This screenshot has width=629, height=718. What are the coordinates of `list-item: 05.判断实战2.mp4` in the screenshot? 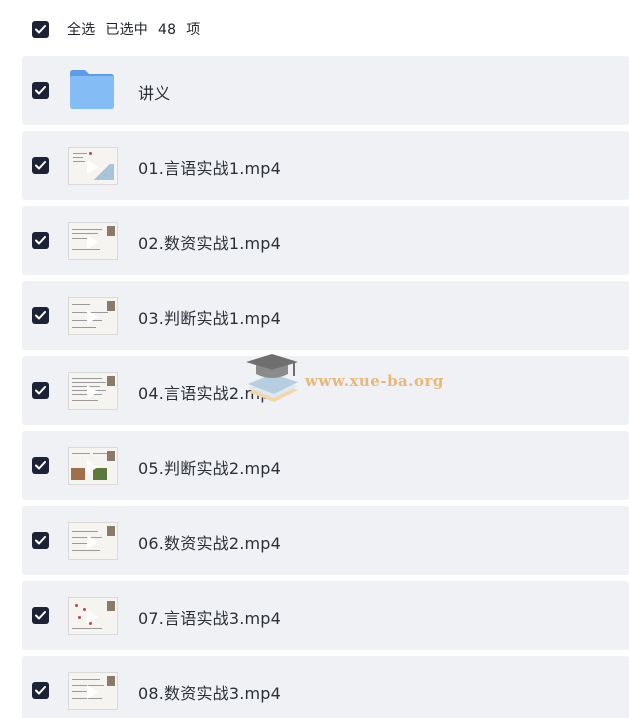 It's located at (325, 465).